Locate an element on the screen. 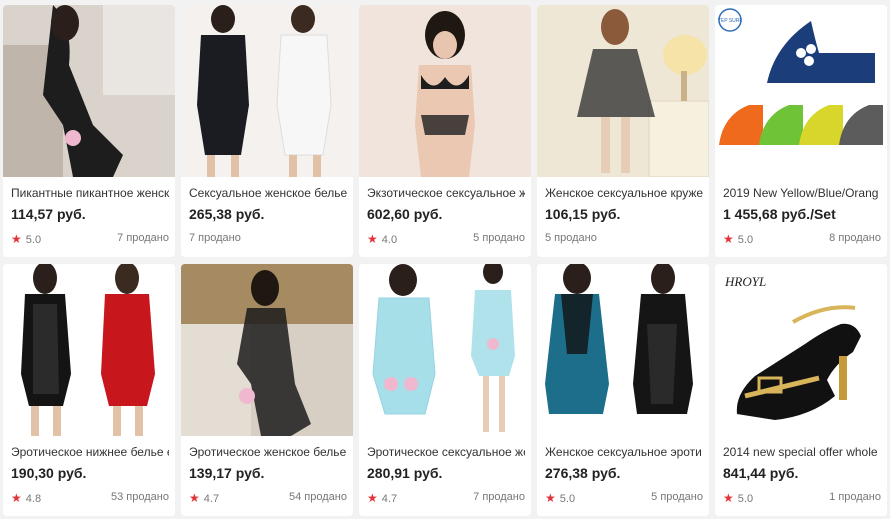  product-image: HROYL is located at coordinates (801, 350).